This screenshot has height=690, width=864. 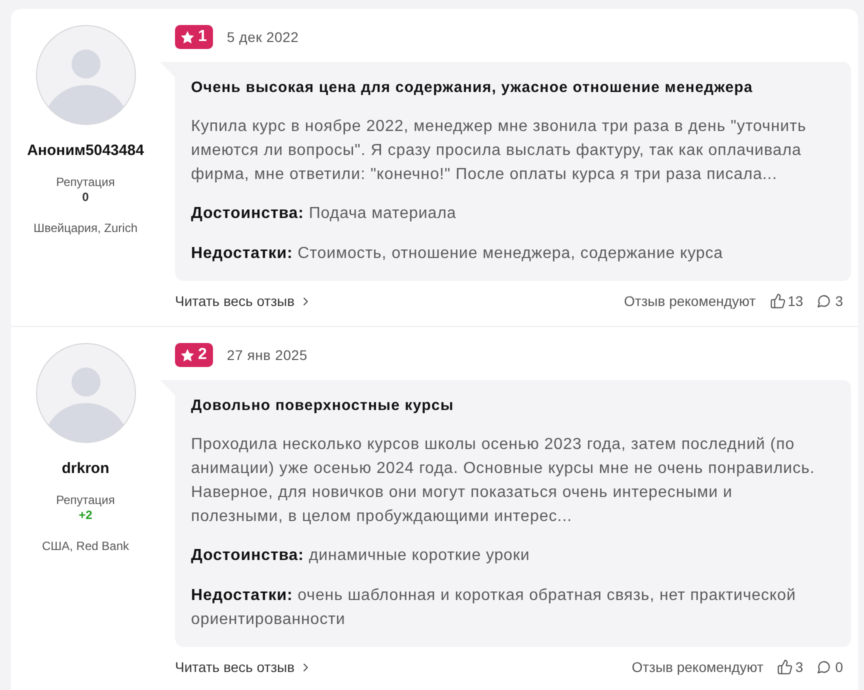 I want to click on author-location: США, Red Bank, so click(x=86, y=546).